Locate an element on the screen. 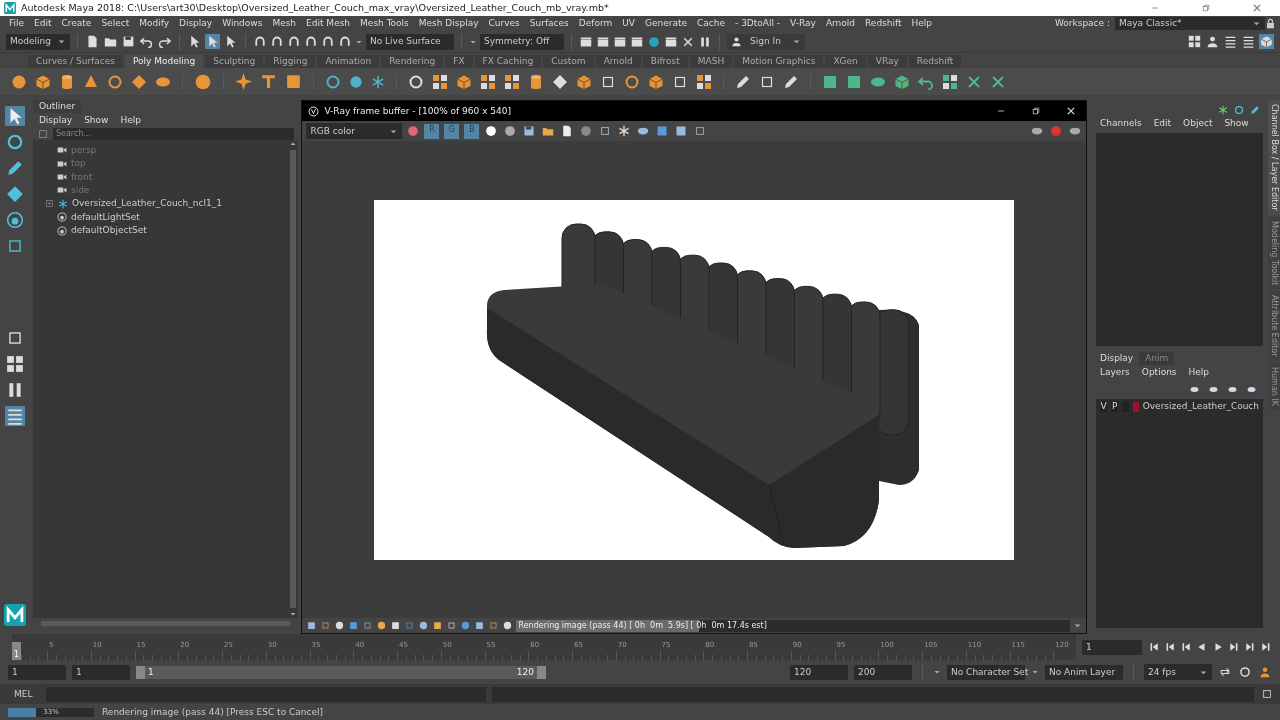 The image size is (1280, 720). skip-to-start-icon is located at coordinates (1154, 647).